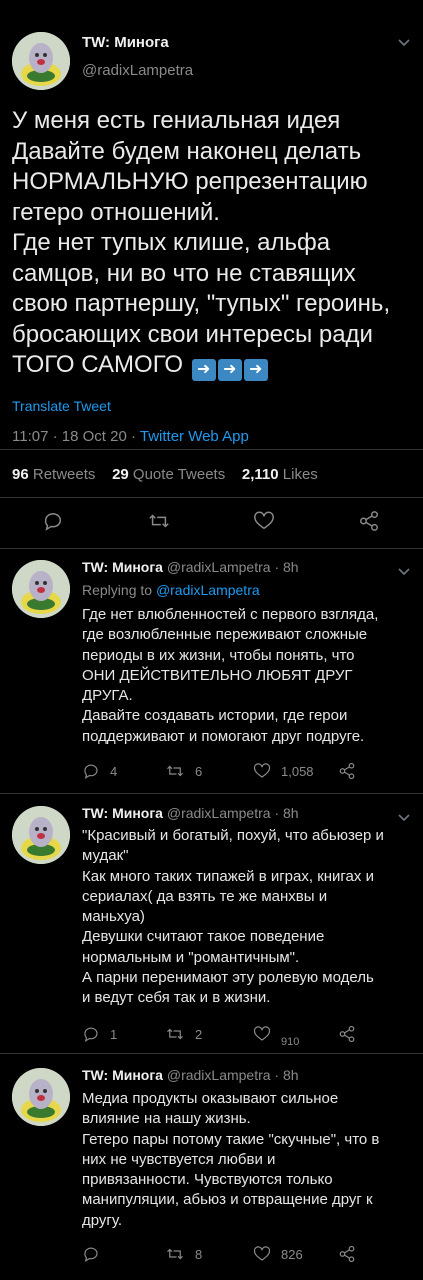  Describe the element at coordinates (166, 1119) in the screenshot. I see `reply-line: влияние на нашу жизнь.` at that location.